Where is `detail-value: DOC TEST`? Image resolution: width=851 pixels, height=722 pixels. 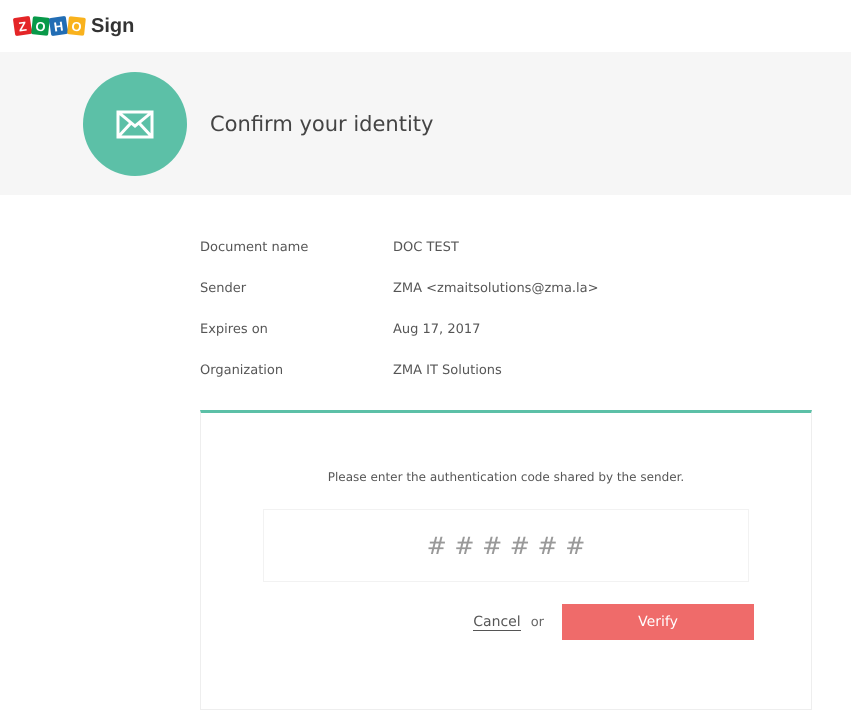
detail-value: DOC TEST is located at coordinates (426, 247).